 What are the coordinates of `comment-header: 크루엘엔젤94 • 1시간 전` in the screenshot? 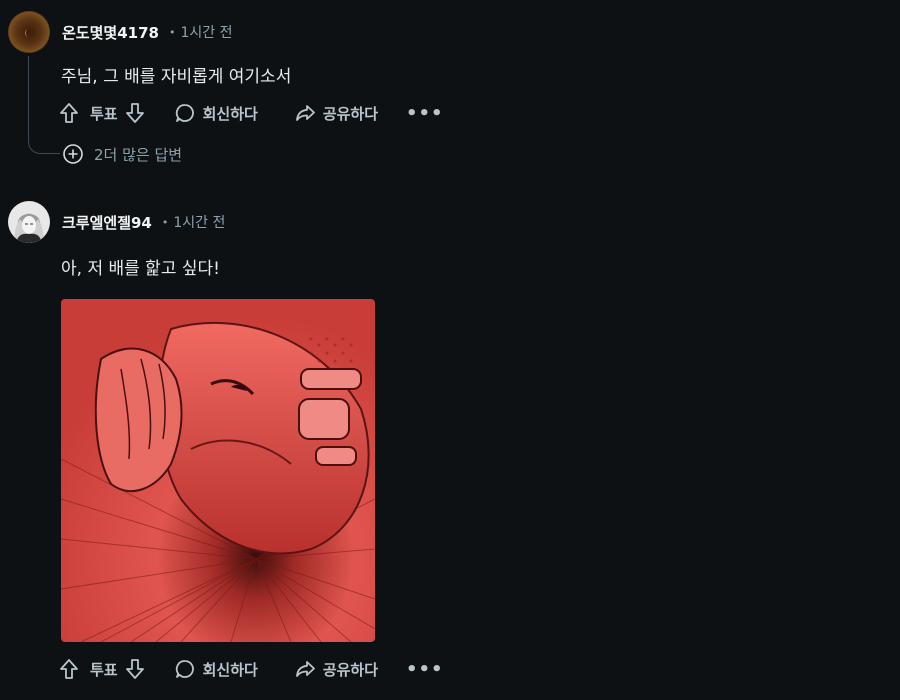 It's located at (116, 222).